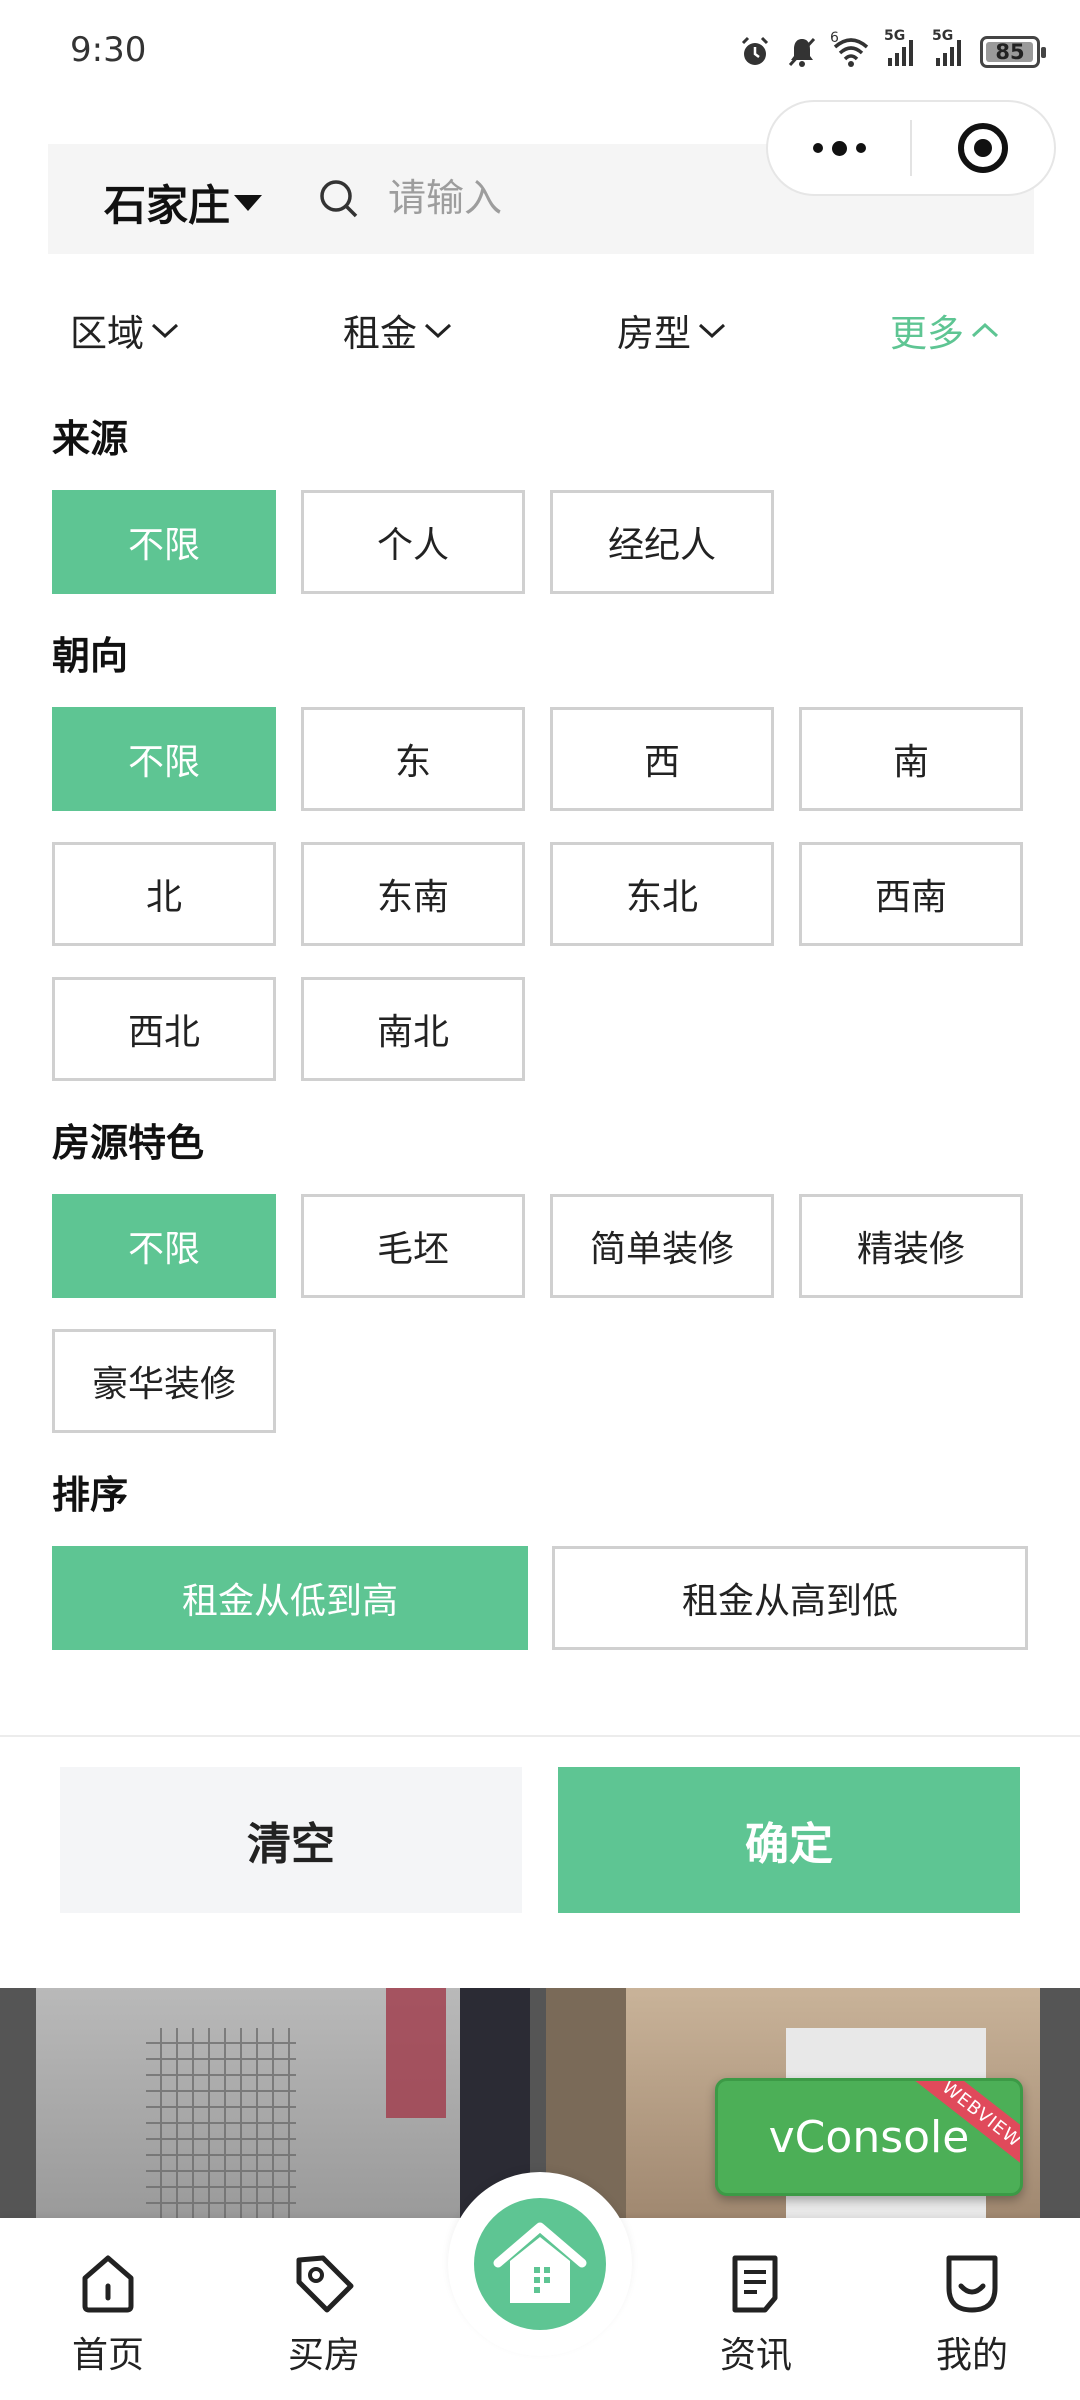 This screenshot has width=1080, height=2400. I want to click on filter-tab-rent: 租金, so click(398, 330).